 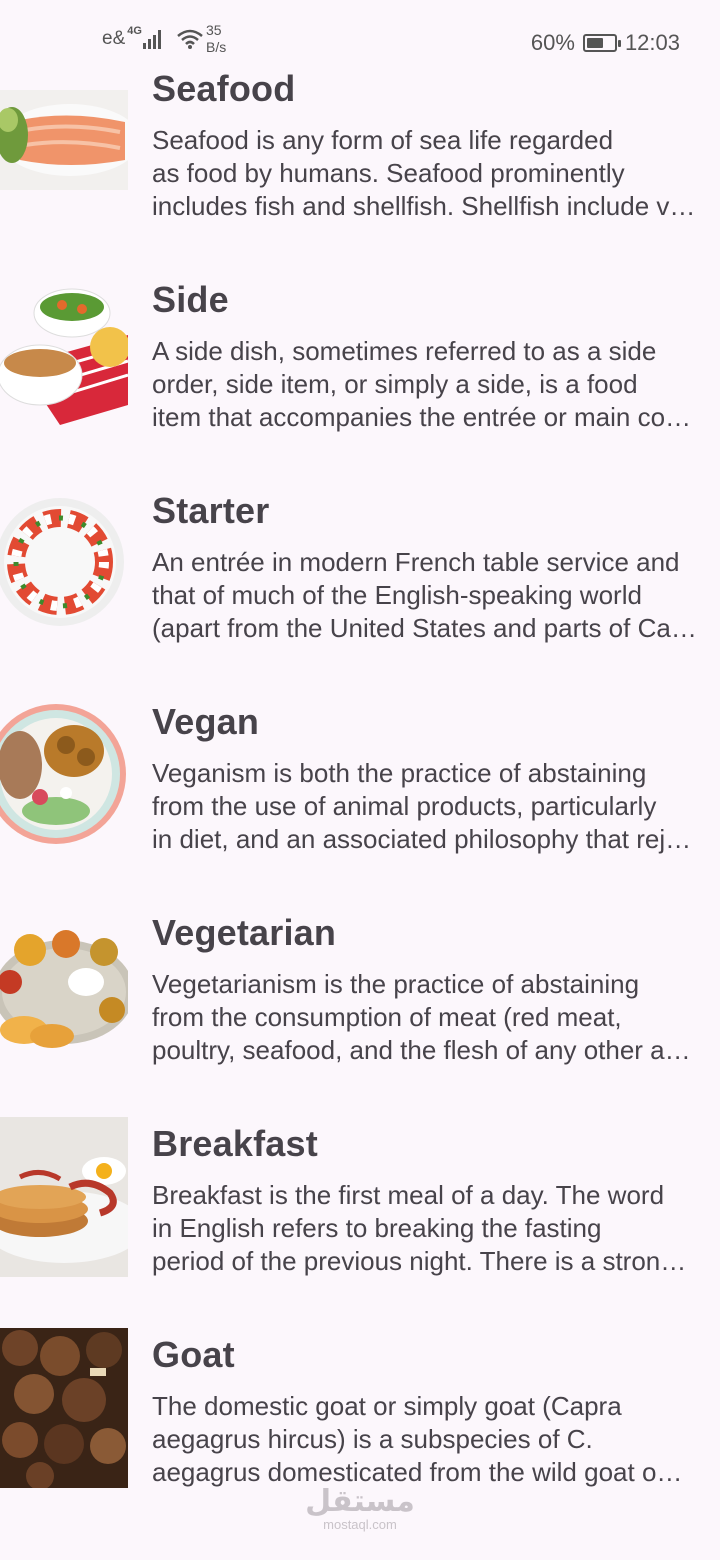 I want to click on network-type-label: 4G, so click(x=134, y=31).